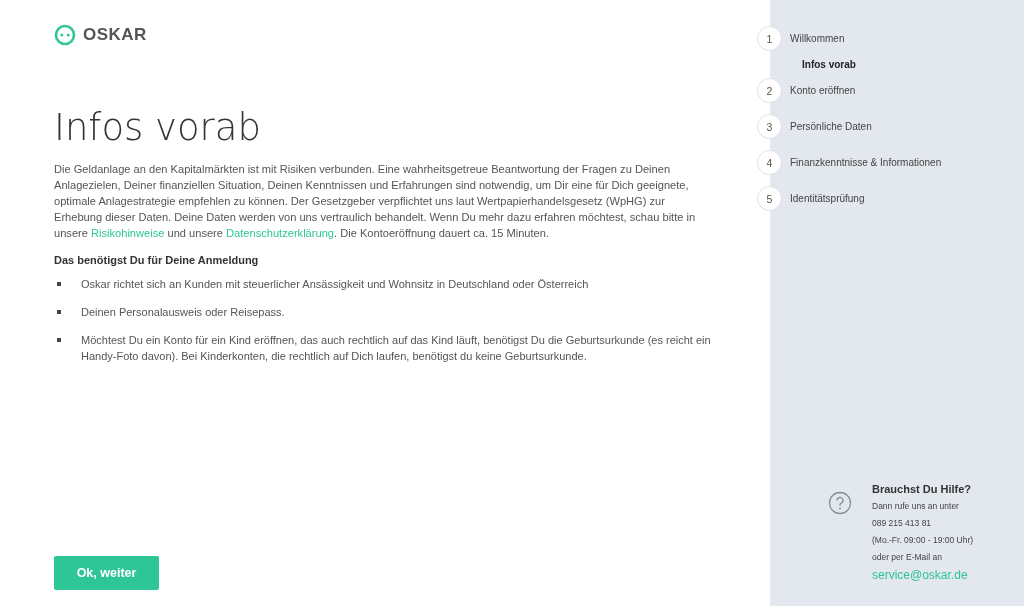 Image resolution: width=1024 pixels, height=606 pixels. I want to click on help-title: Brauchst Du Hilfe?, so click(922, 489).